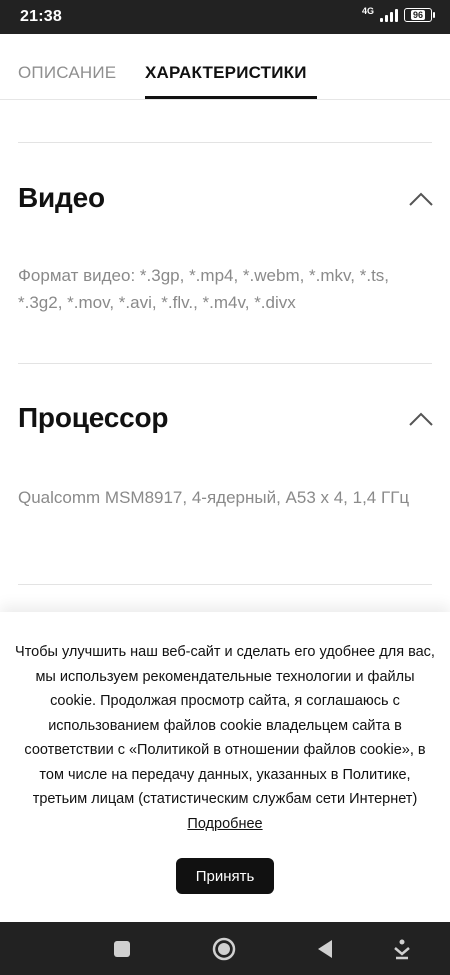  Describe the element at coordinates (402, 949) in the screenshot. I see `download-icon` at that location.